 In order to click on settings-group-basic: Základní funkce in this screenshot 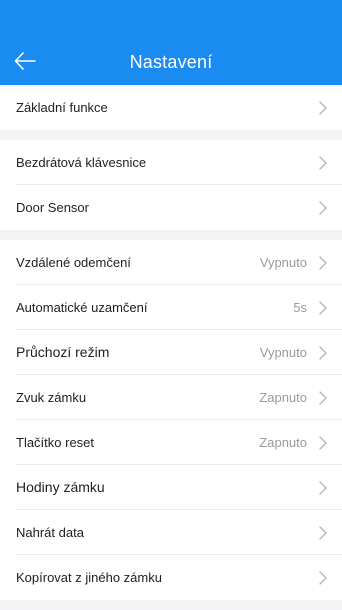, I will do `click(171, 107)`.